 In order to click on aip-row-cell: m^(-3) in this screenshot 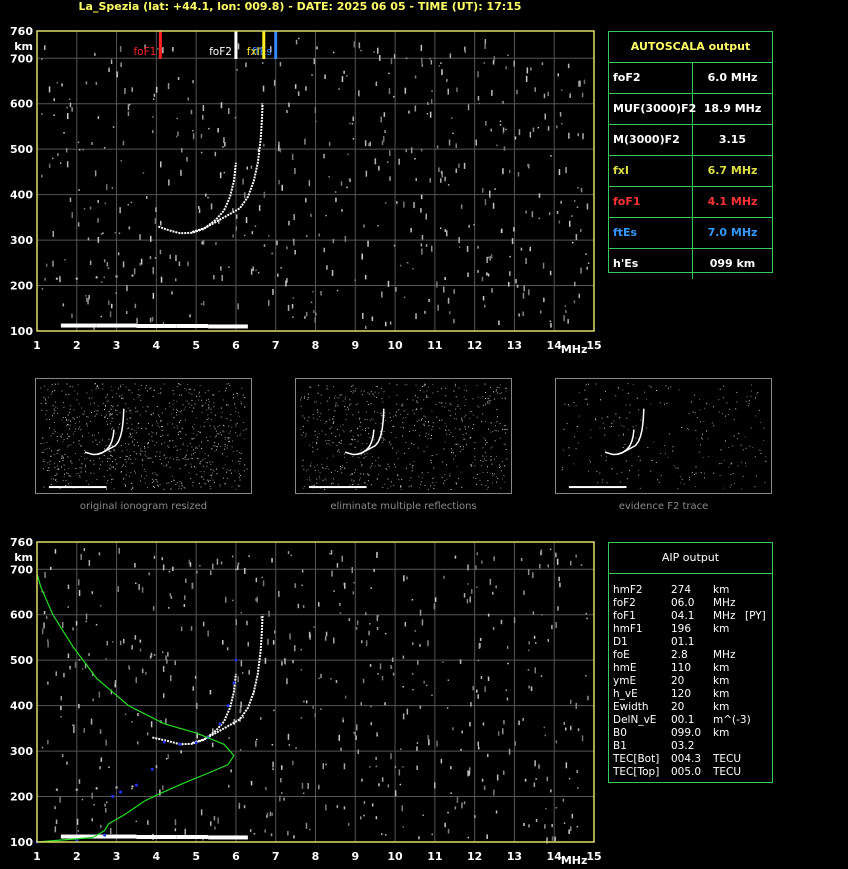, I will do `click(732, 720)`.